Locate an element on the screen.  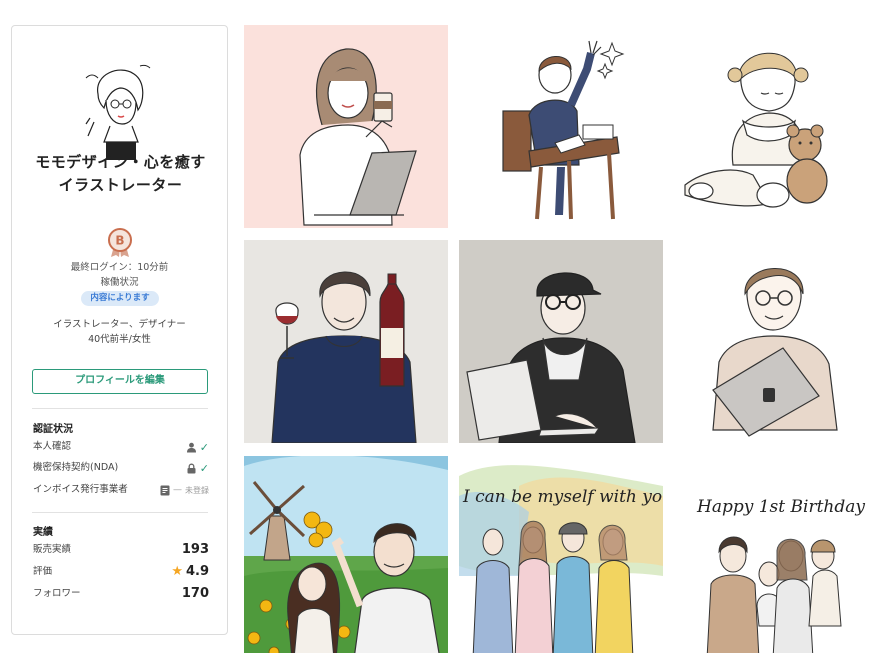
verification-invoice: インボイス発行事業者 — 未登録 is located at coordinates (121, 490).